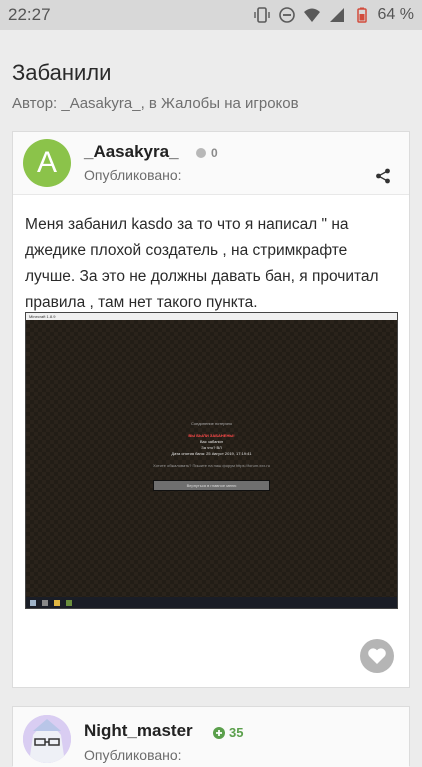  I want to click on post-header: Night_master 35 Опубликовано:, so click(211, 737).